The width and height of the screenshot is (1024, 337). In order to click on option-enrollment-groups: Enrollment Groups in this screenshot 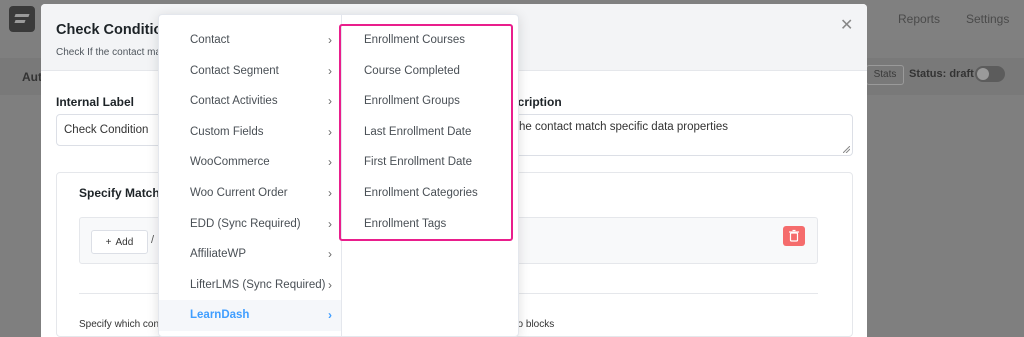, I will do `click(430, 101)`.